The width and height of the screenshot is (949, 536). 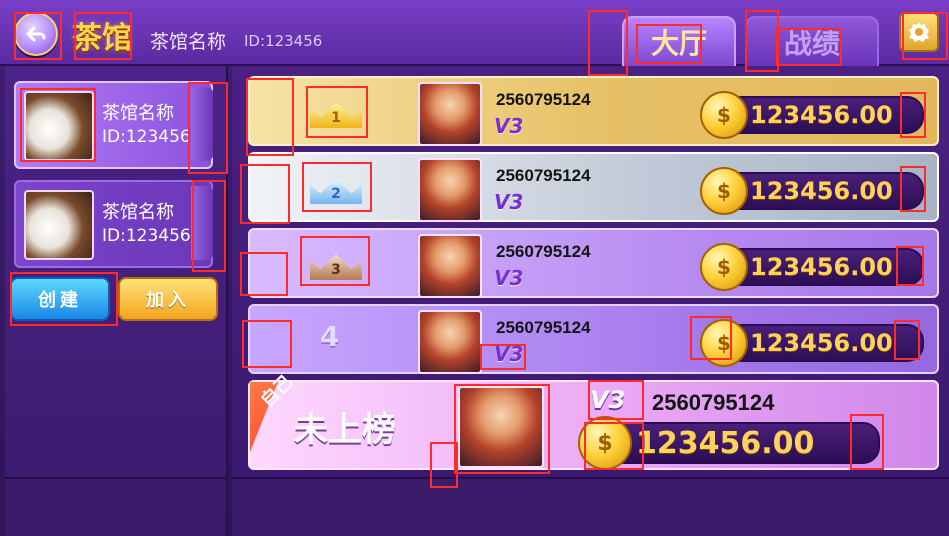 I want to click on back-button, so click(x=36, y=34).